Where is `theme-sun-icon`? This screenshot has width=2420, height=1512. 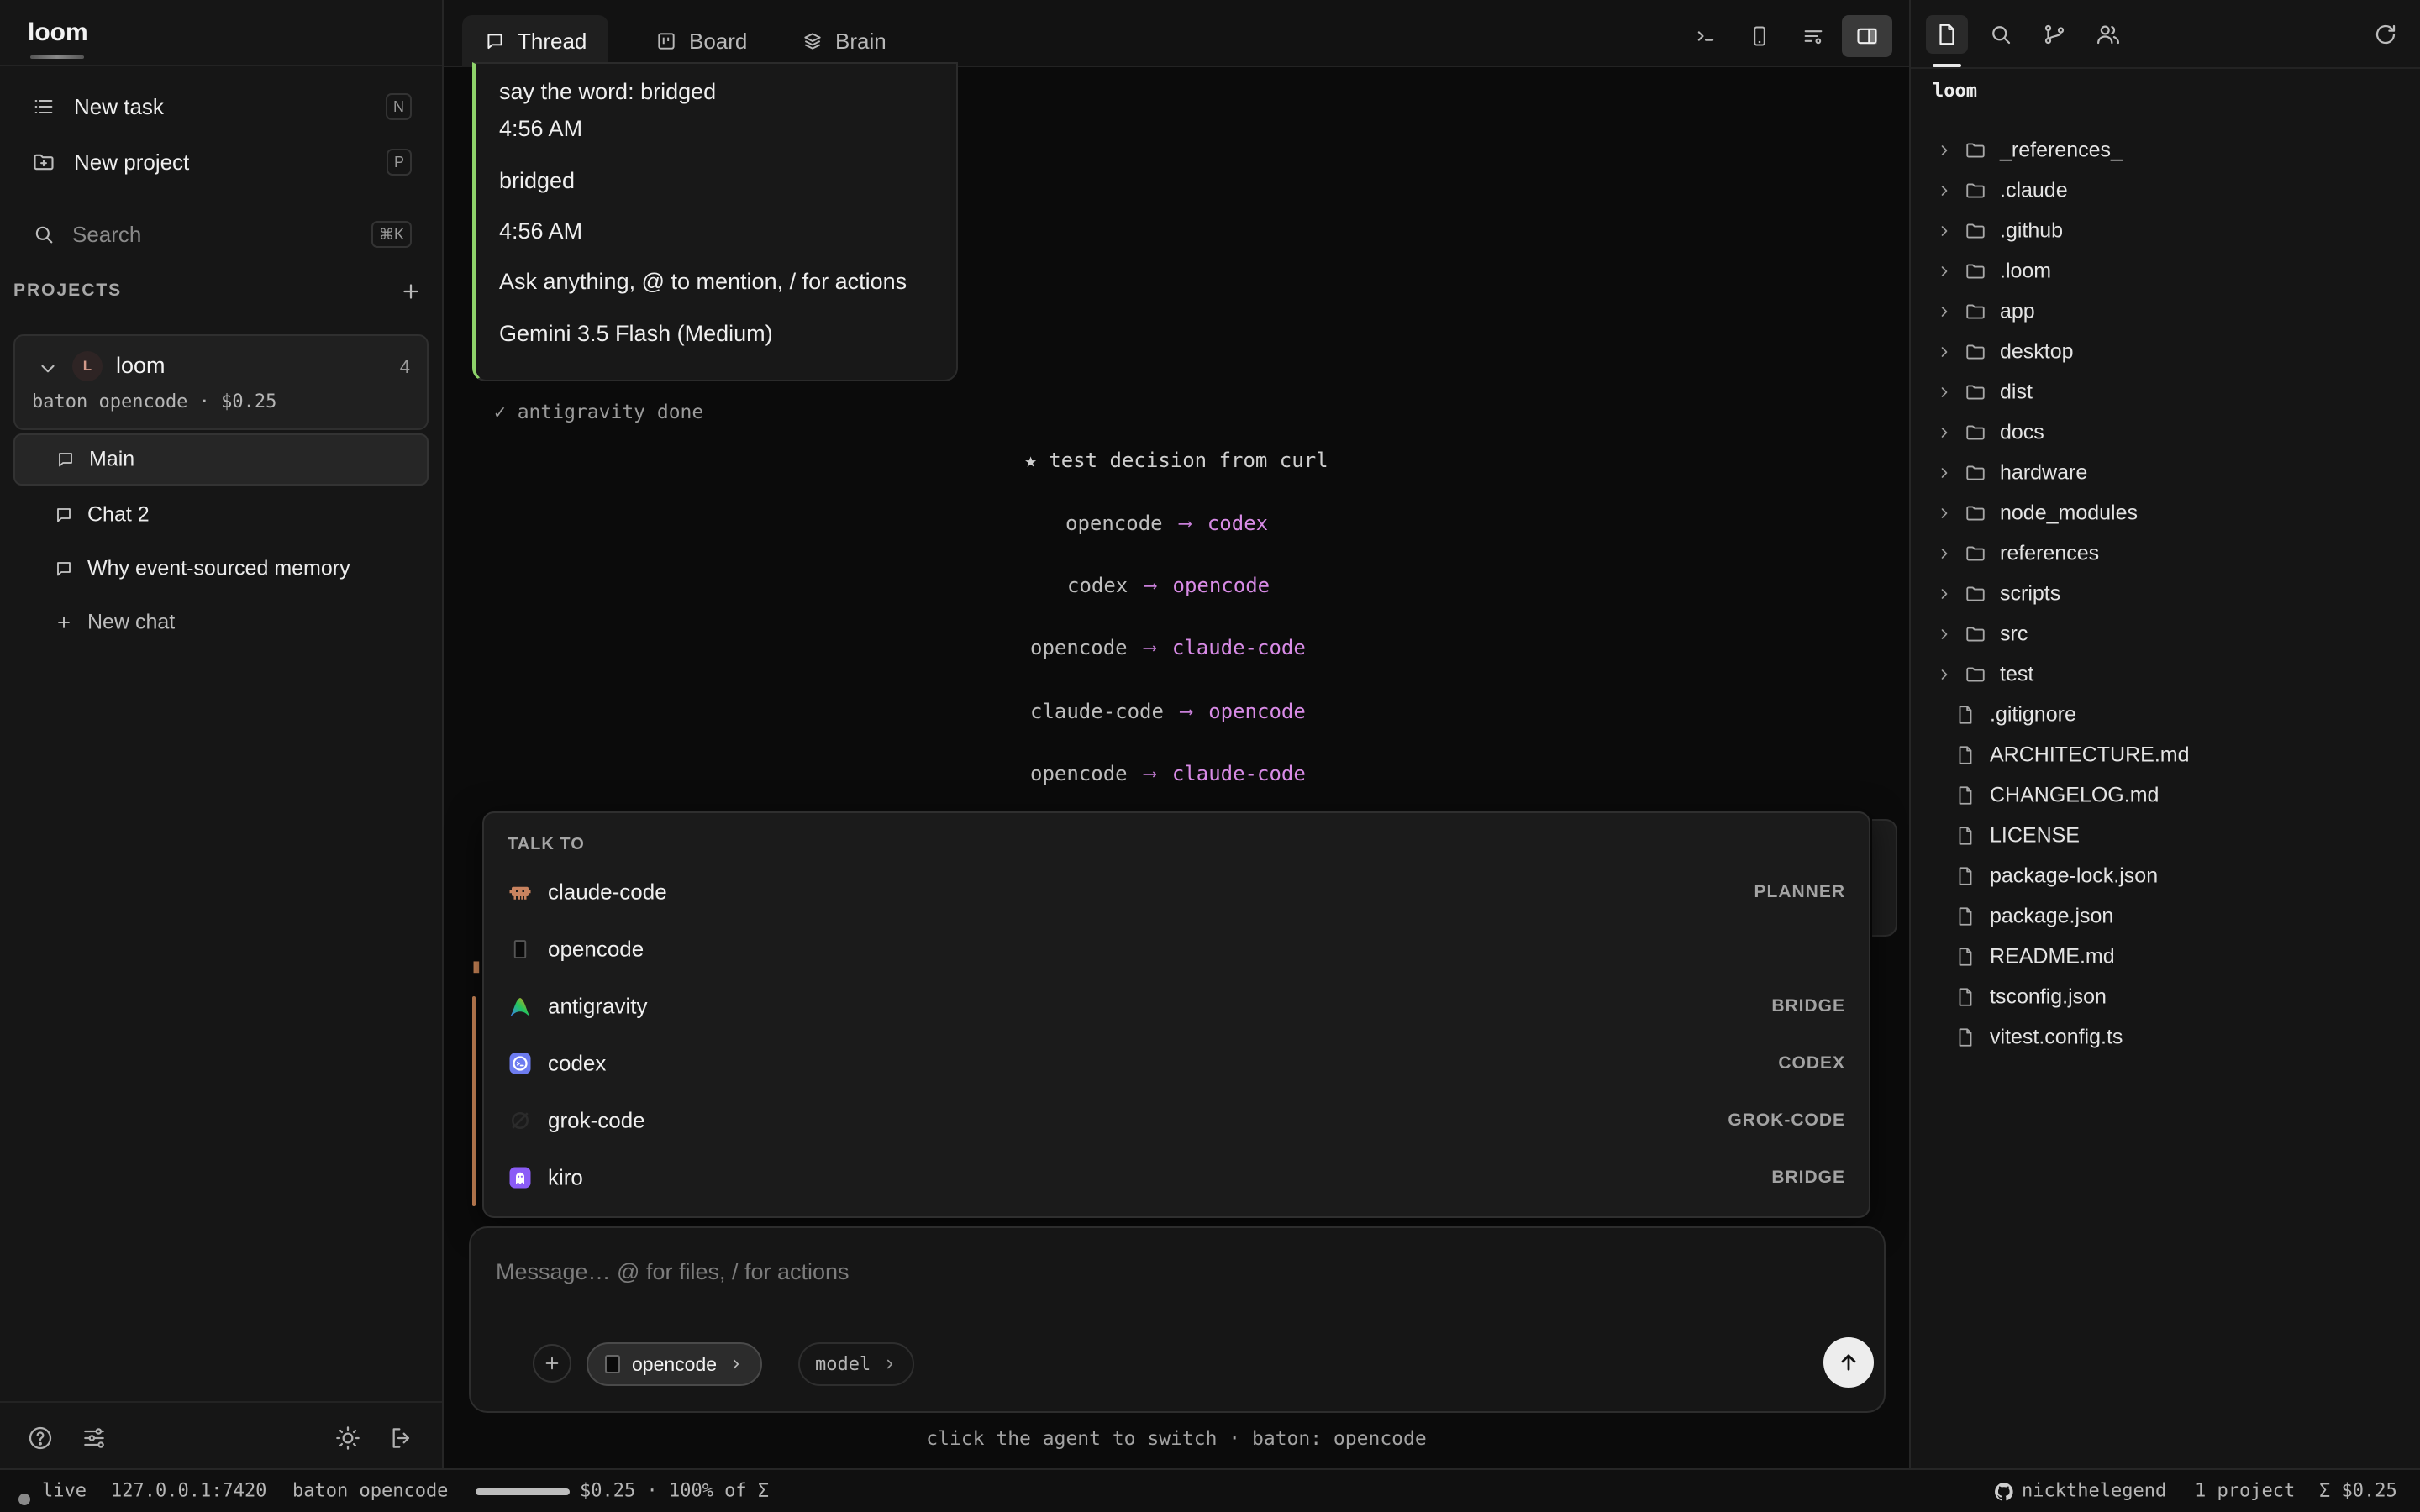 theme-sun-icon is located at coordinates (347, 1438).